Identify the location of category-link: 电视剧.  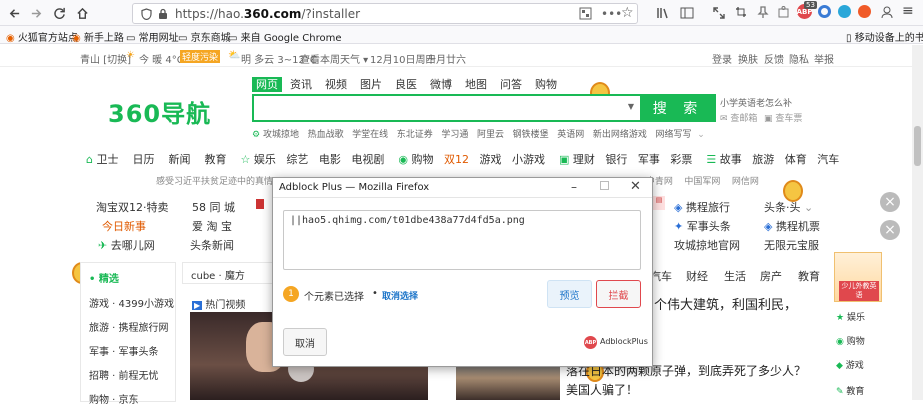
(367, 159).